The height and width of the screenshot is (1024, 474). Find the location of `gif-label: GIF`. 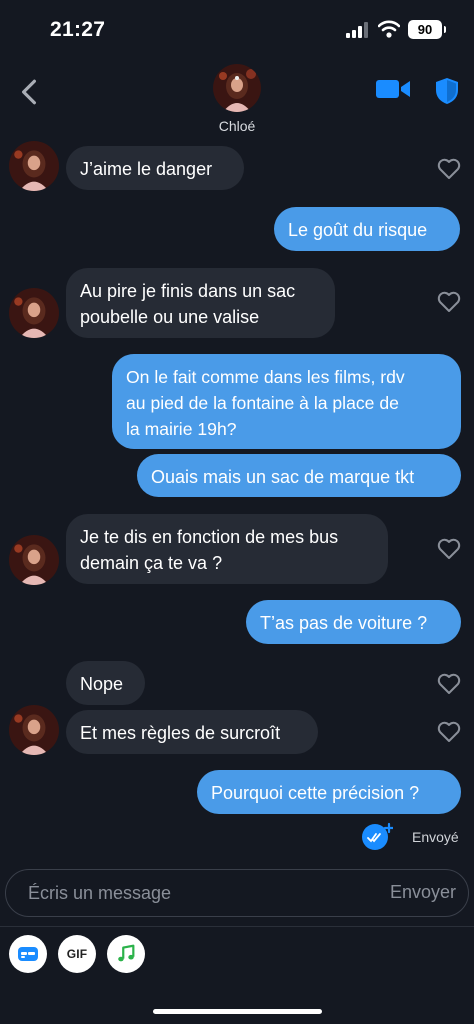

gif-label: GIF is located at coordinates (77, 954).